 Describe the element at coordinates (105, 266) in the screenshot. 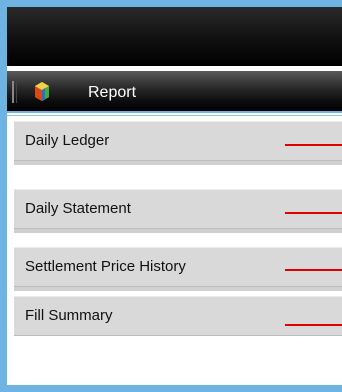

I see `menu-item-label: Settlement Price History` at that location.